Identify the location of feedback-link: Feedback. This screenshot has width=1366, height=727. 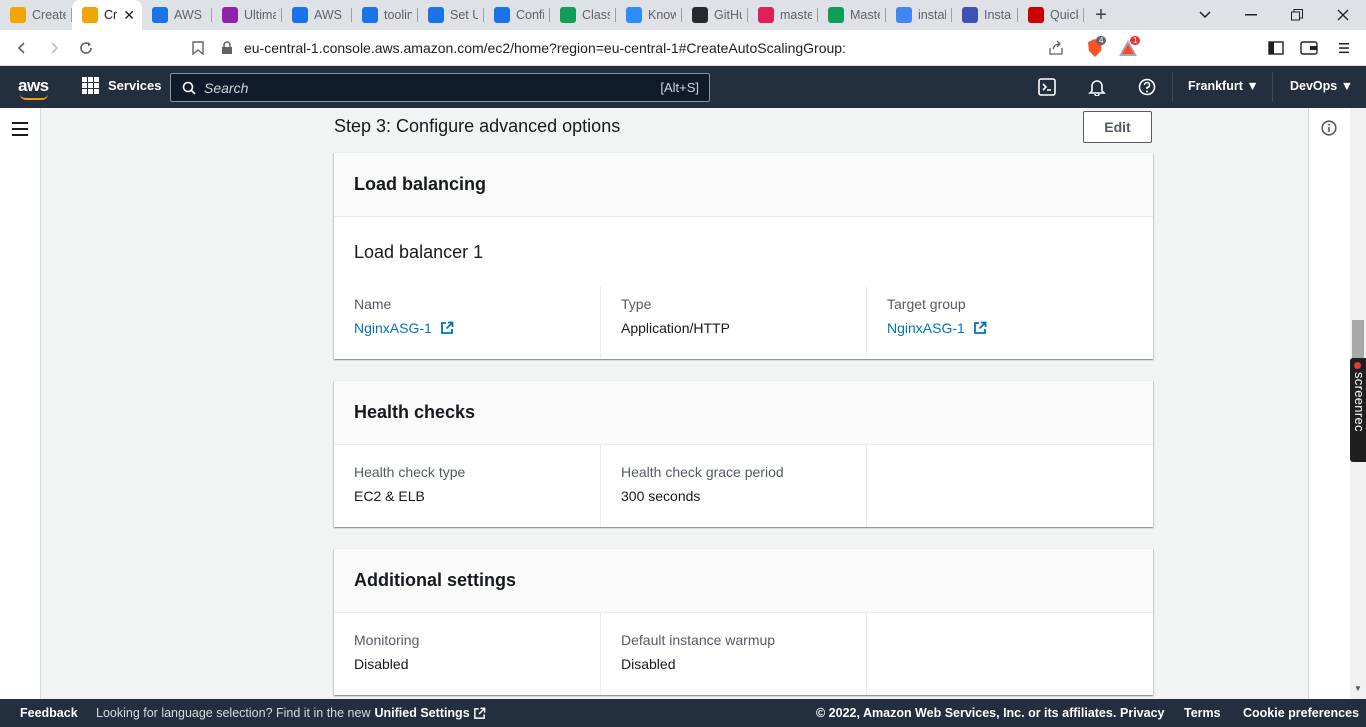
(49, 713).